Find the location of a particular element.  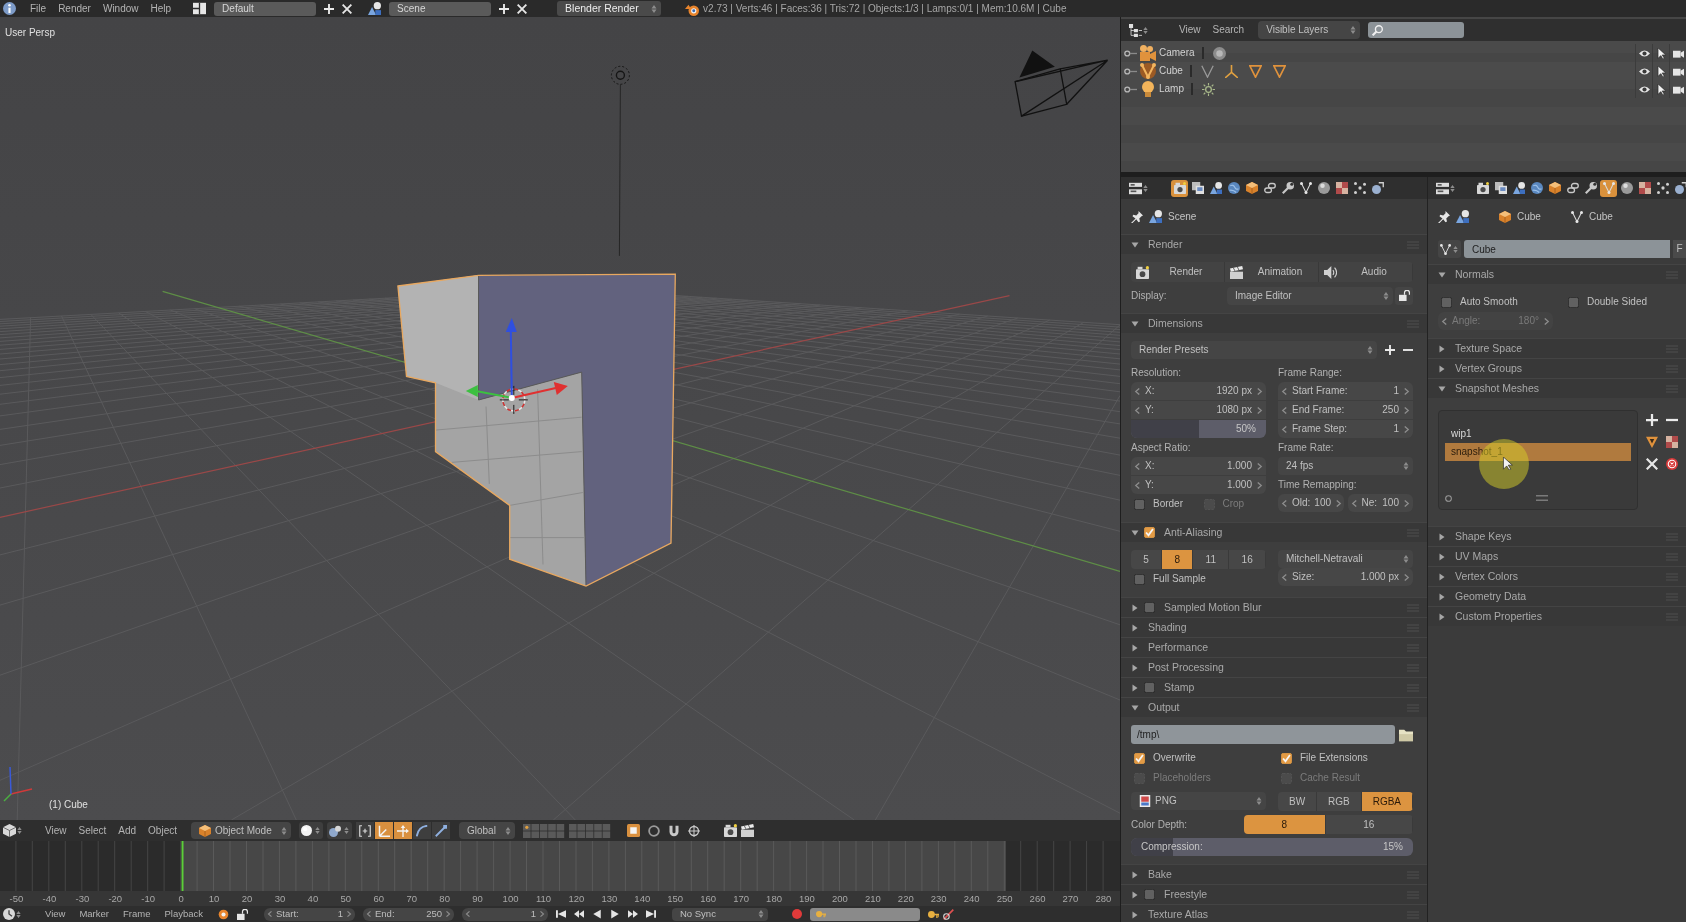

slider-field: 50% is located at coordinates (1198, 429).